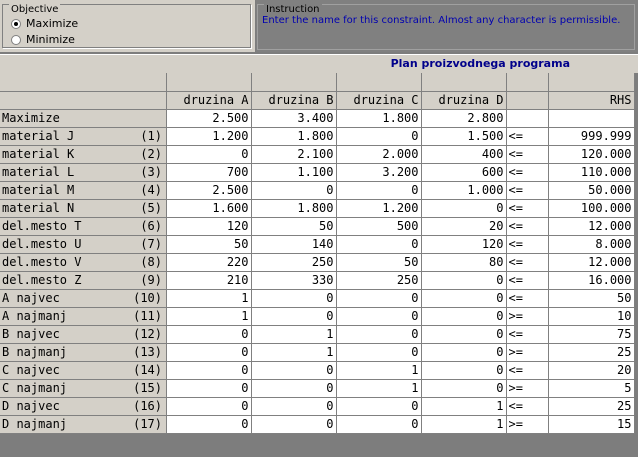  Describe the element at coordinates (209, 100) in the screenshot. I see `column-header: druzina A` at that location.